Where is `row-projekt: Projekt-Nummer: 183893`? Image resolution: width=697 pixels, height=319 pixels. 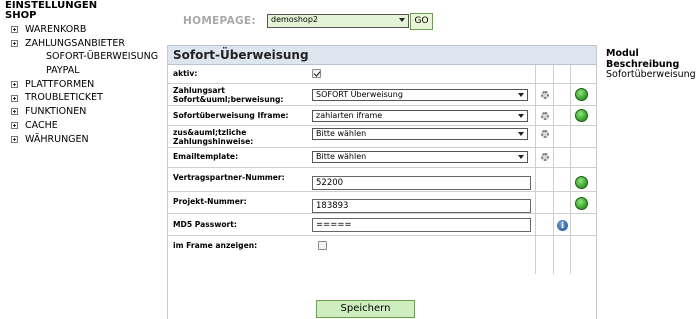 row-projekt: Projekt-Nummer: 183893 is located at coordinates (382, 203).